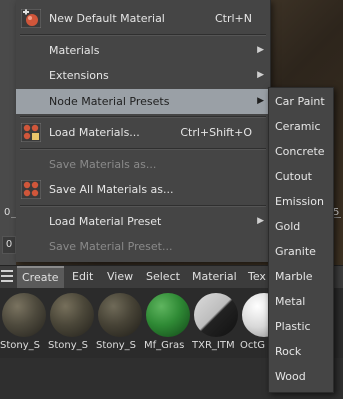  Describe the element at coordinates (216, 132) in the screenshot. I see `menu-item-shortcut: Ctrl+Shift+O` at that location.